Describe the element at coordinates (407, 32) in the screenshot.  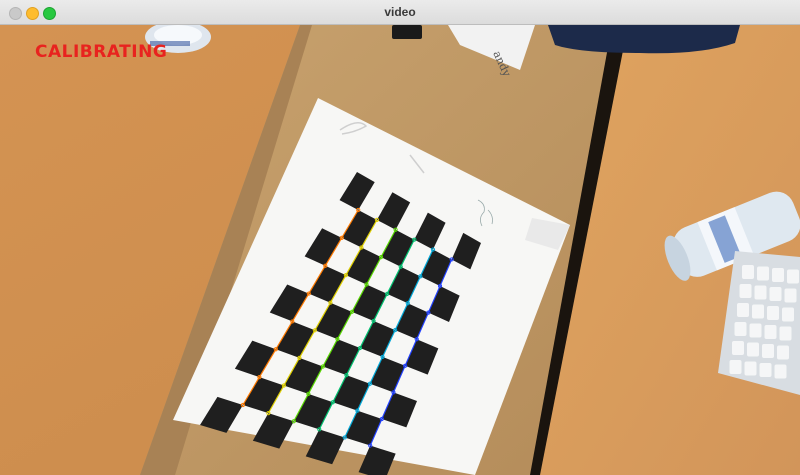
I see `cable-plug` at that location.